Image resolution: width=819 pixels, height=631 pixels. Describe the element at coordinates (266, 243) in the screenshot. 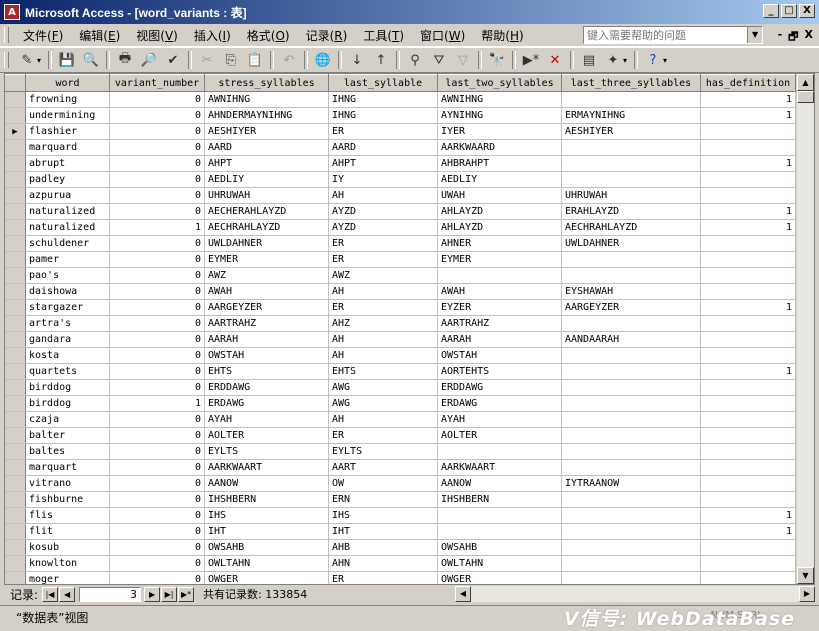

I see `cell-stress-syllables: UWLDAHNER` at that location.